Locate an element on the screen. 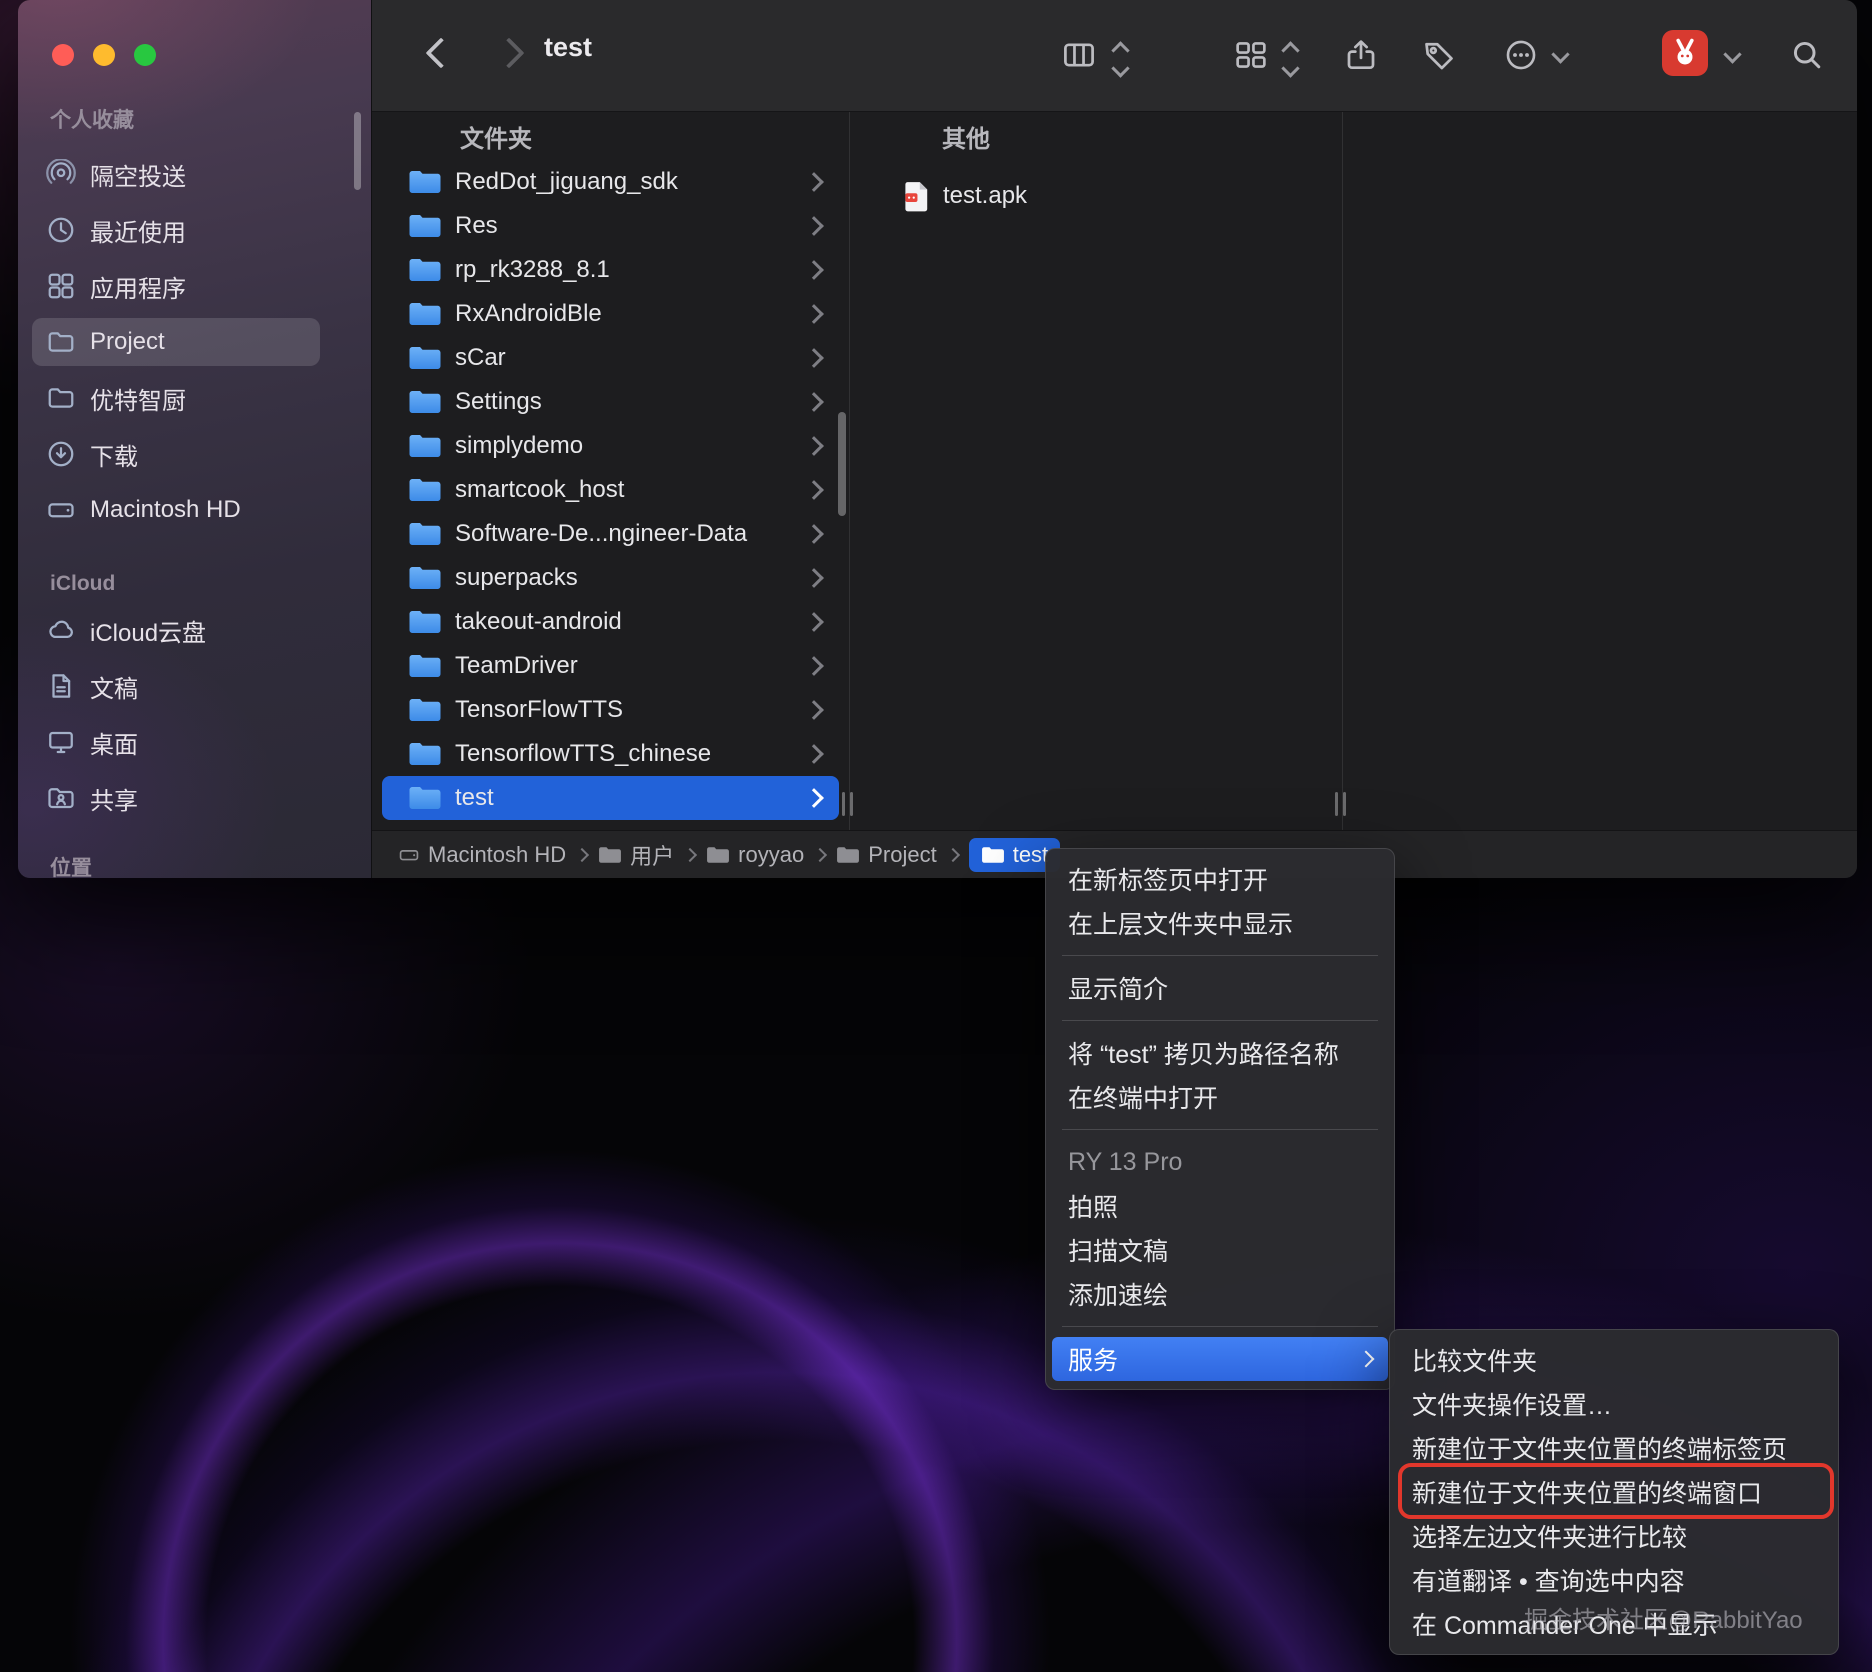 This screenshot has width=1872, height=1672. menu-item-show-enclosing-folder: 在上层文件夹中显示 is located at coordinates (1220, 923).